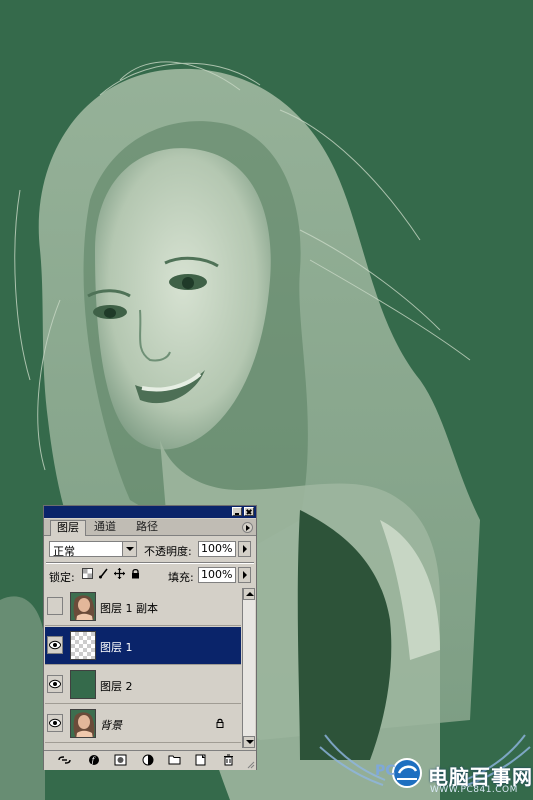  What do you see at coordinates (249, 511) in the screenshot?
I see `close-button` at bounding box center [249, 511].